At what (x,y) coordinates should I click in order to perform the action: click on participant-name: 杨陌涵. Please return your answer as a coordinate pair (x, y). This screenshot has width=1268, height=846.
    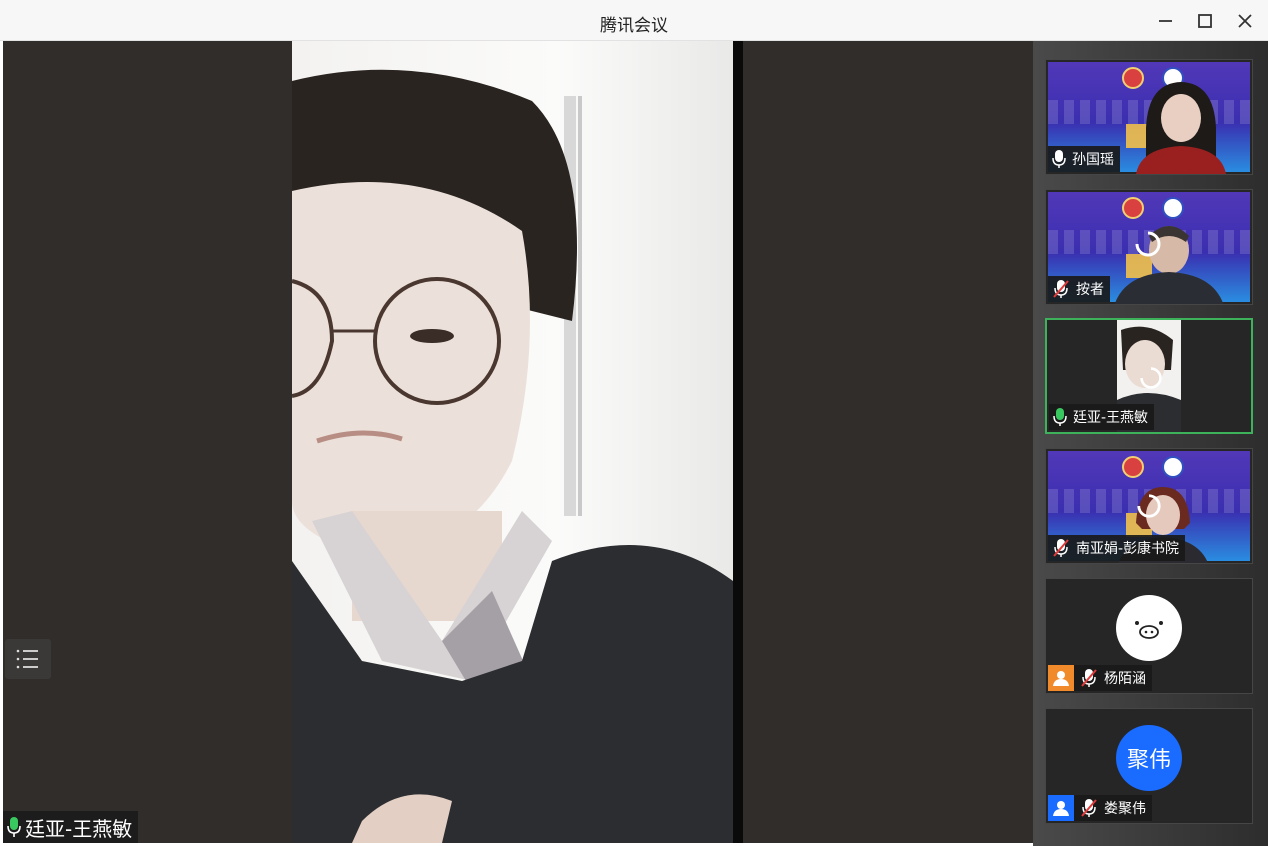
    Looking at the image, I should click on (1125, 679).